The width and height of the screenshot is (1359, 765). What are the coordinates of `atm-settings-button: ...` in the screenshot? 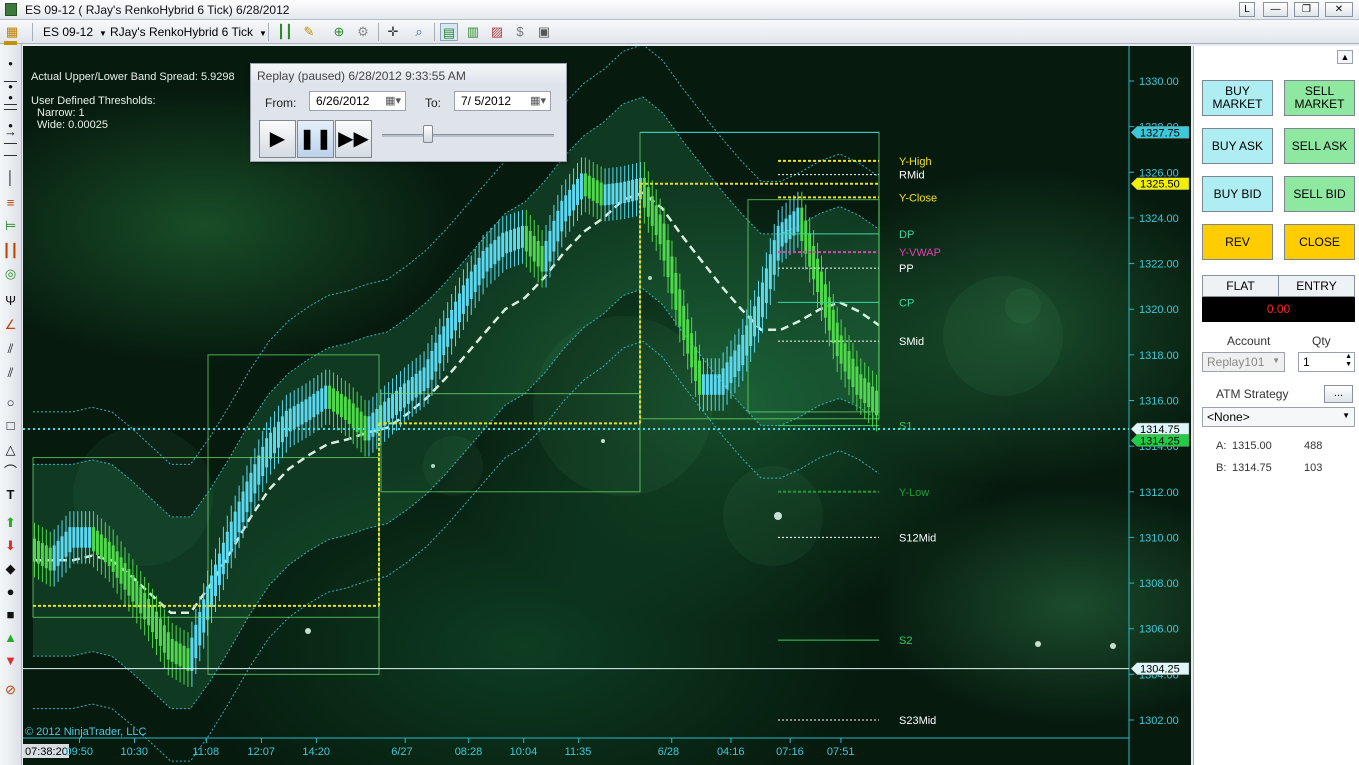 It's located at (1338, 394).